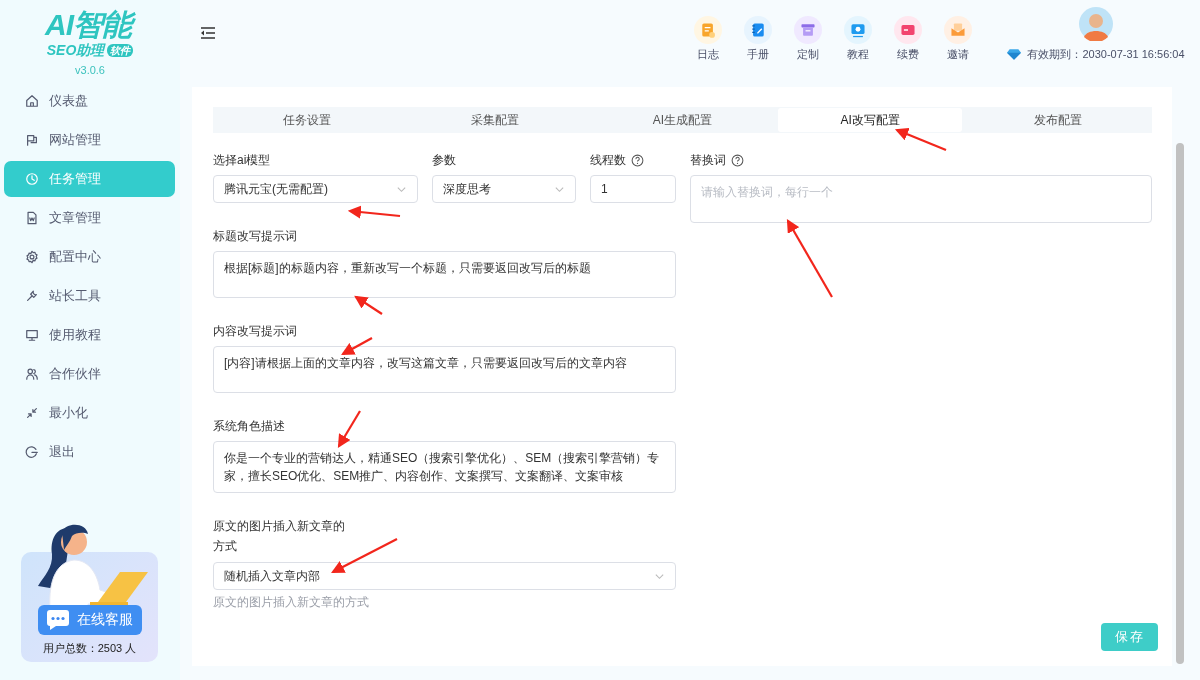  What do you see at coordinates (708, 160) in the screenshot?
I see `field-label: 替换词` at bounding box center [708, 160].